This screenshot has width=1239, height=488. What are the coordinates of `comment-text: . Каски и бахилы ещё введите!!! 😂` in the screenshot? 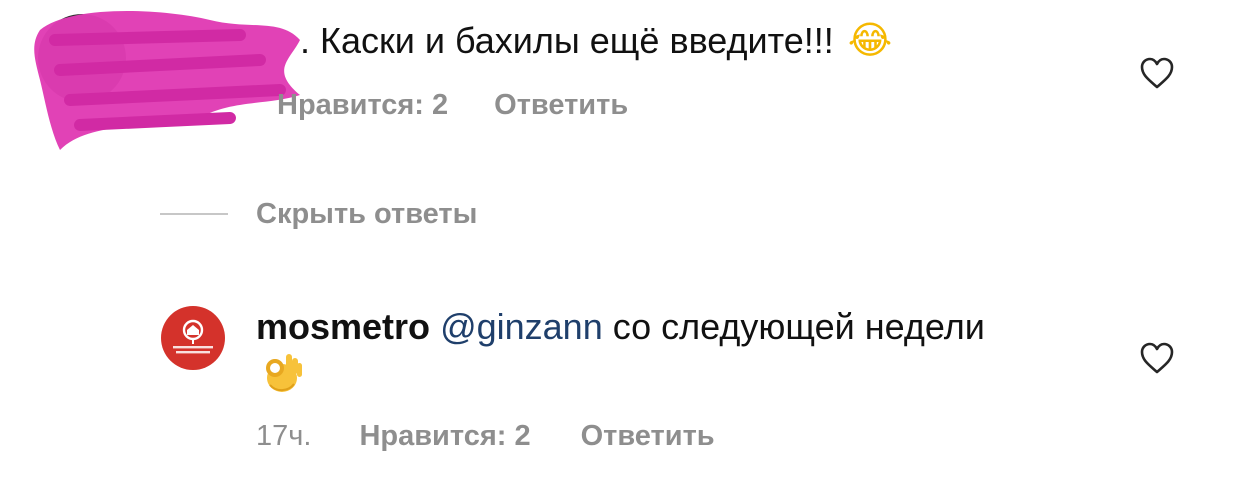 It's located at (596, 40).